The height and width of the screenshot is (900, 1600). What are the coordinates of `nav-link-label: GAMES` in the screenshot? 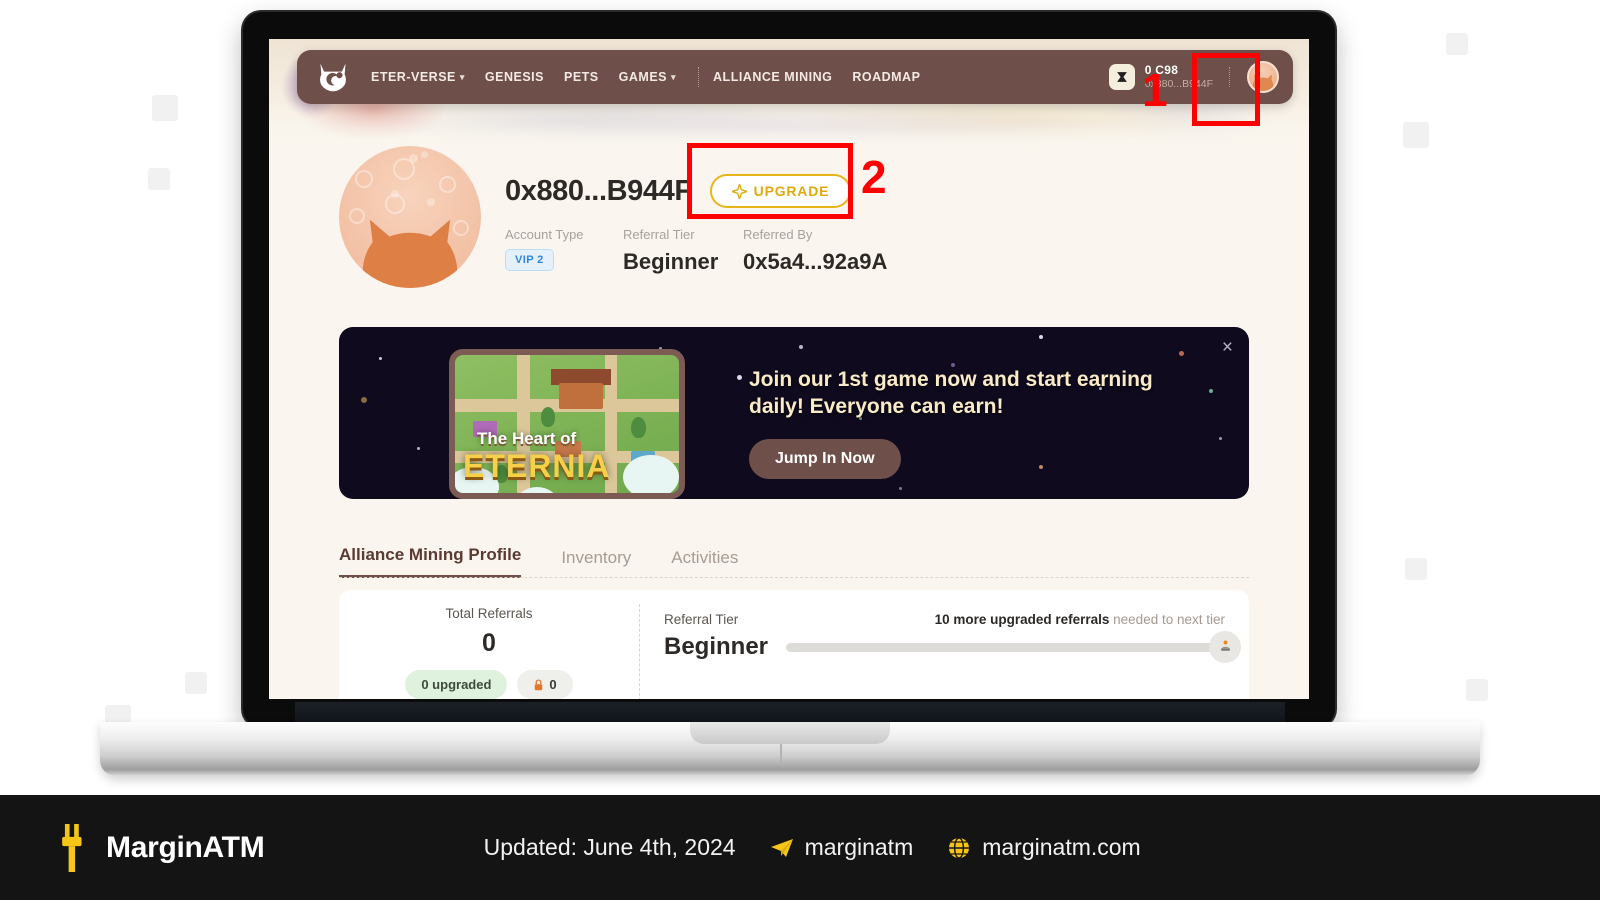 It's located at (642, 77).